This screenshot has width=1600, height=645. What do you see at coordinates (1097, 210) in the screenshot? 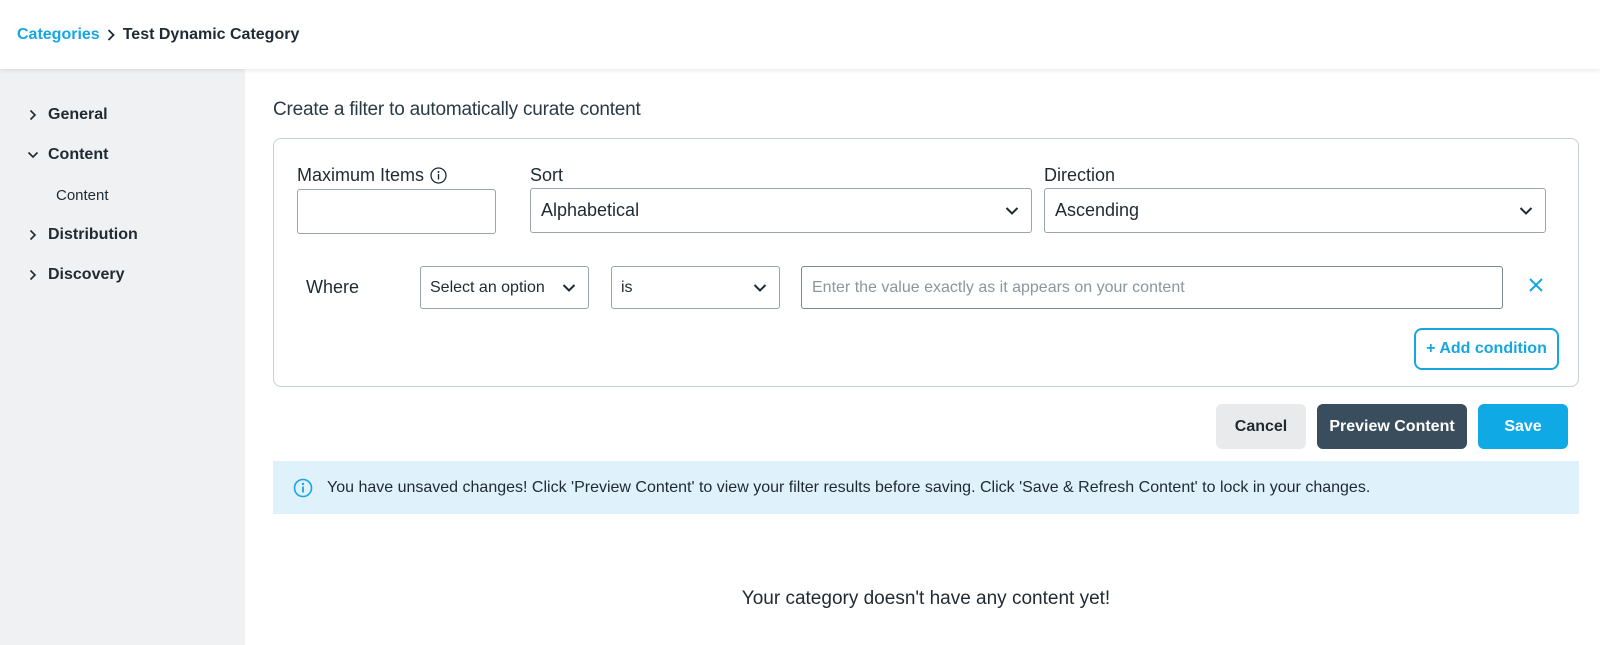
I see `direction-select-value: Ascending` at bounding box center [1097, 210].